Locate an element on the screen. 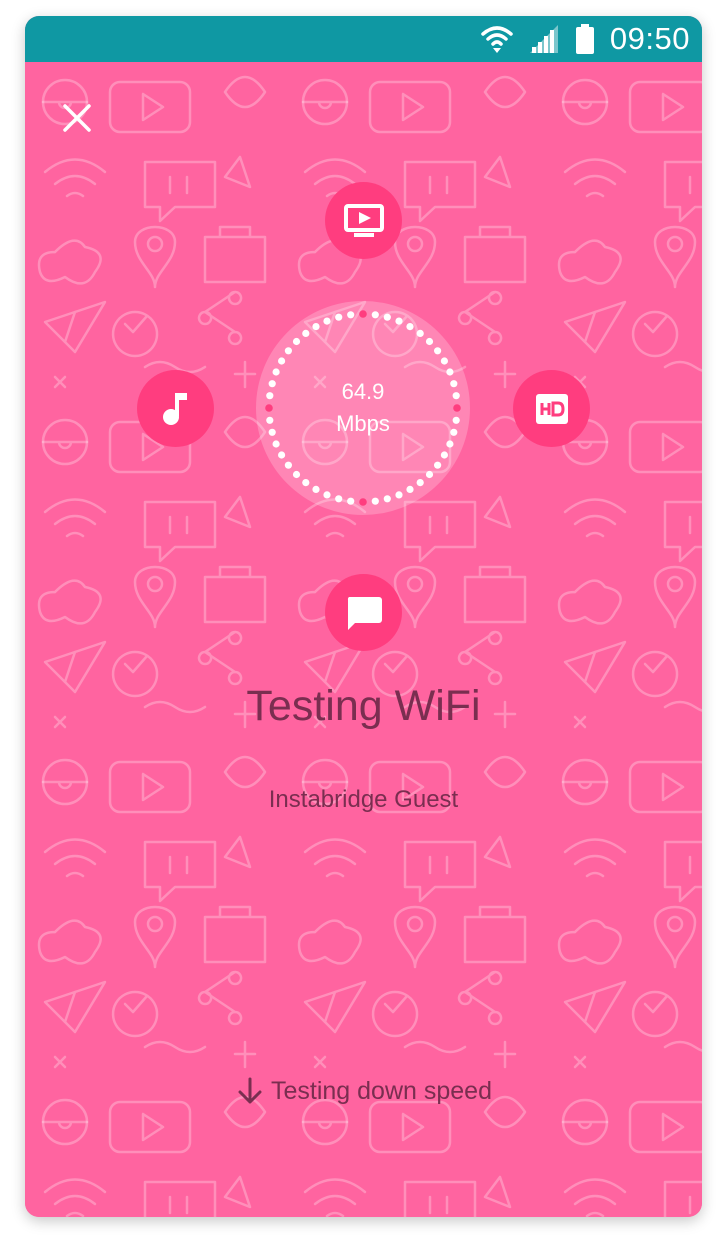 This screenshot has height=1252, width=727. status-icons: 09:50 is located at coordinates (585, 39).